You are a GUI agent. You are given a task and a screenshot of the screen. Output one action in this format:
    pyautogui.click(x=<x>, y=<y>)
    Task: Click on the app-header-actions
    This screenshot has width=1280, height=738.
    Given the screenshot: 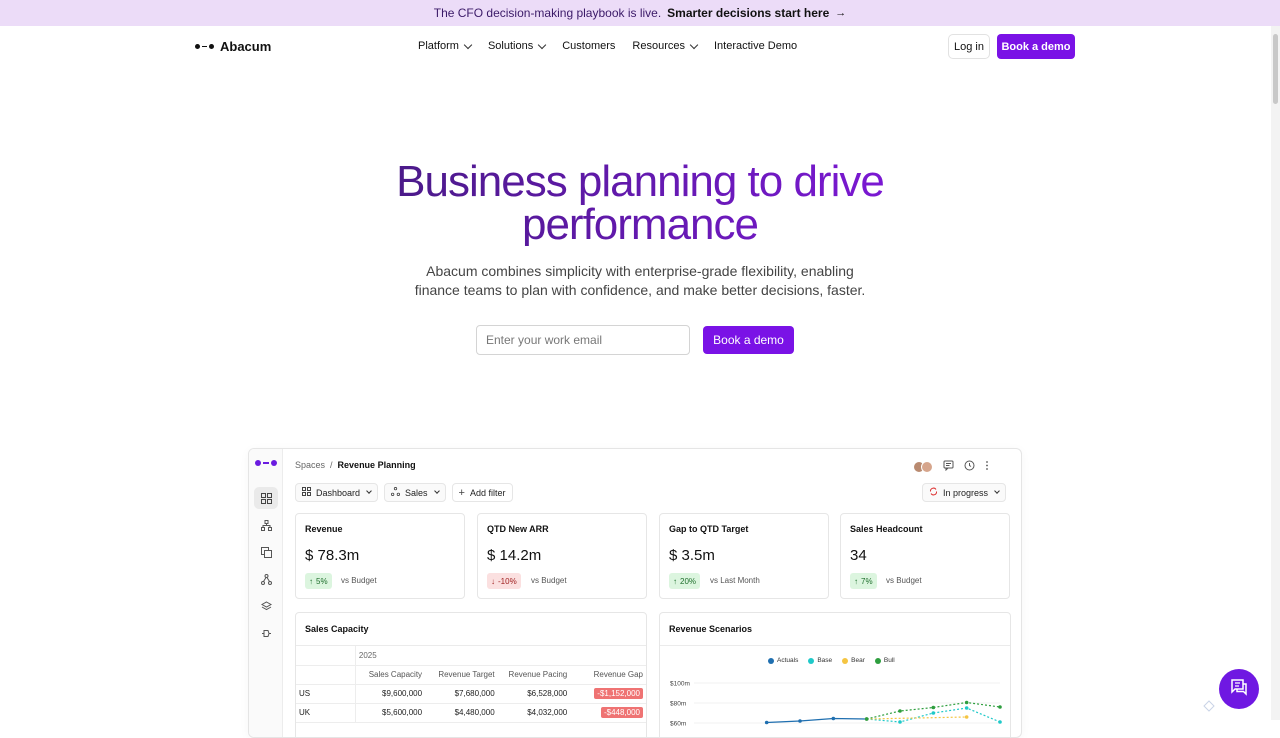 What is the action you would take?
    pyautogui.click(x=951, y=467)
    